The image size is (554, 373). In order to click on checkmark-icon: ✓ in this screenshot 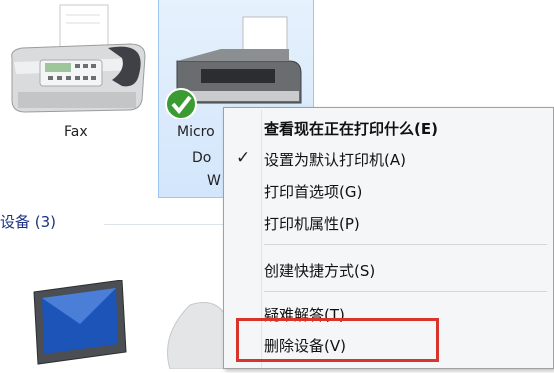, I will do `click(243, 158)`.